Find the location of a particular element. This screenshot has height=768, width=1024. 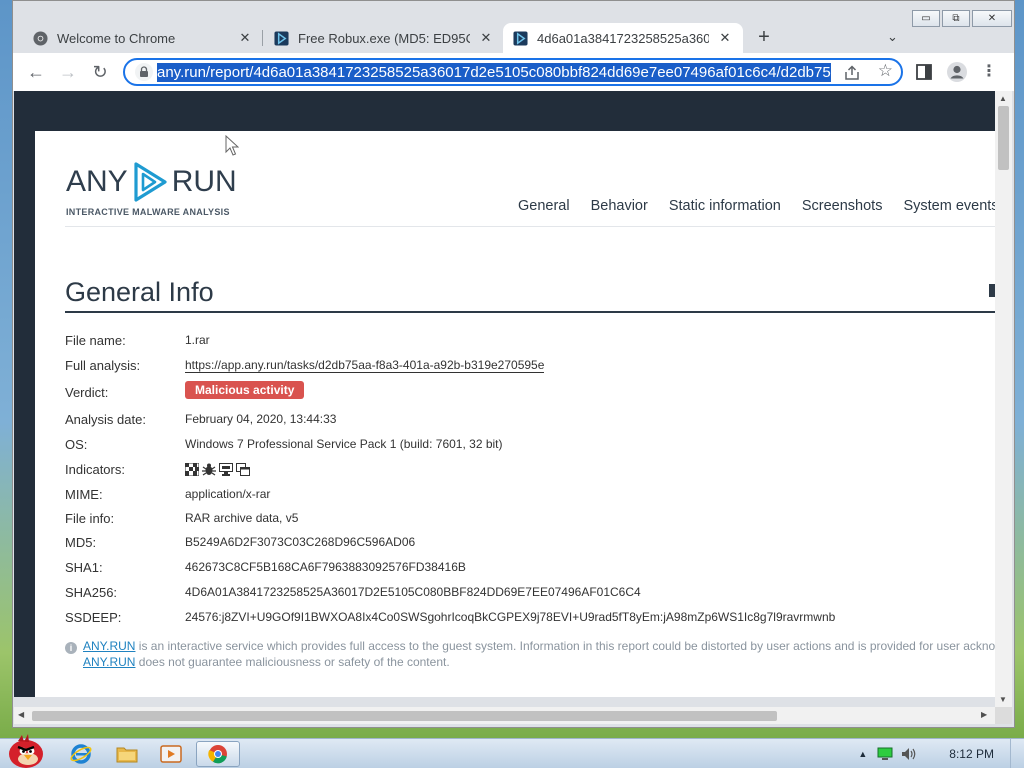

anyrun-icon is located at coordinates (520, 38).